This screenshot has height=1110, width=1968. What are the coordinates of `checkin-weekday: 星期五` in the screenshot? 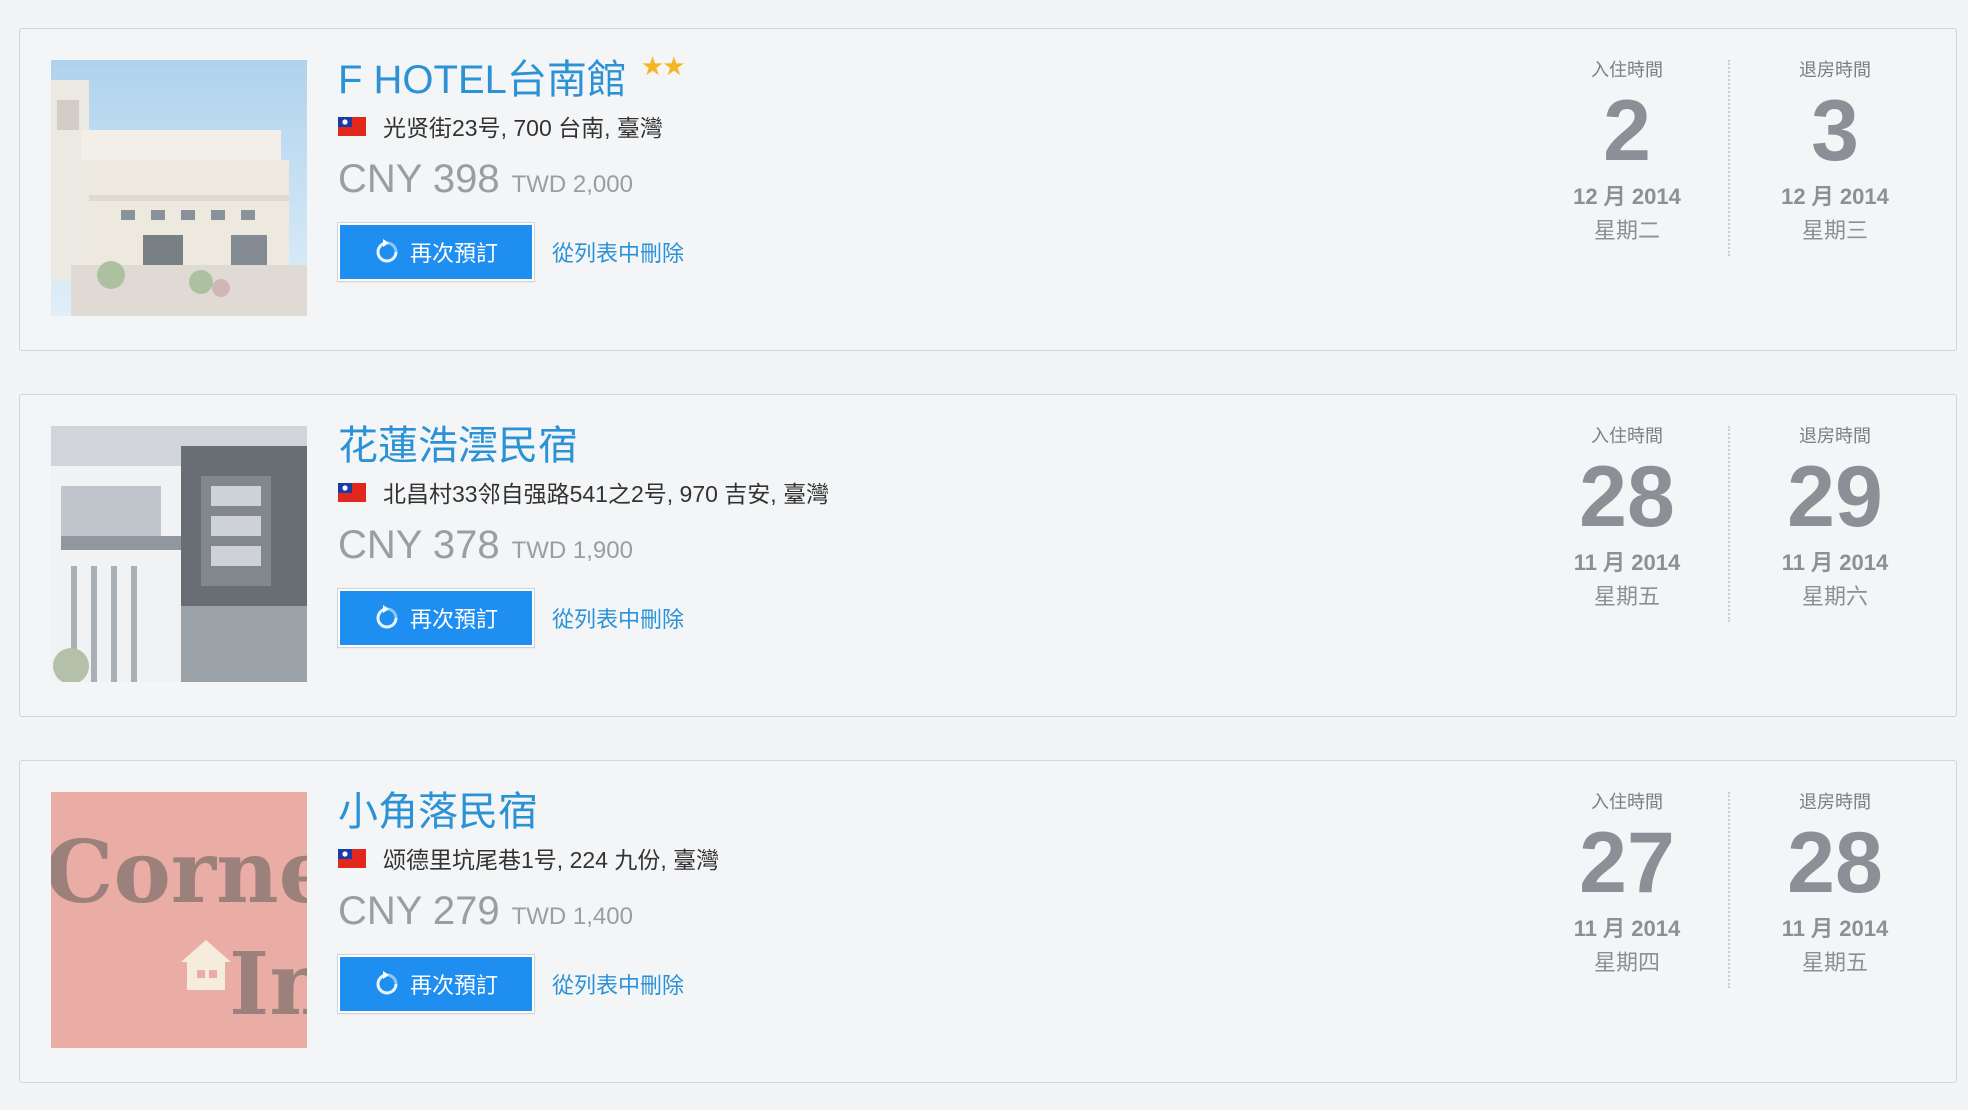 It's located at (1626, 596).